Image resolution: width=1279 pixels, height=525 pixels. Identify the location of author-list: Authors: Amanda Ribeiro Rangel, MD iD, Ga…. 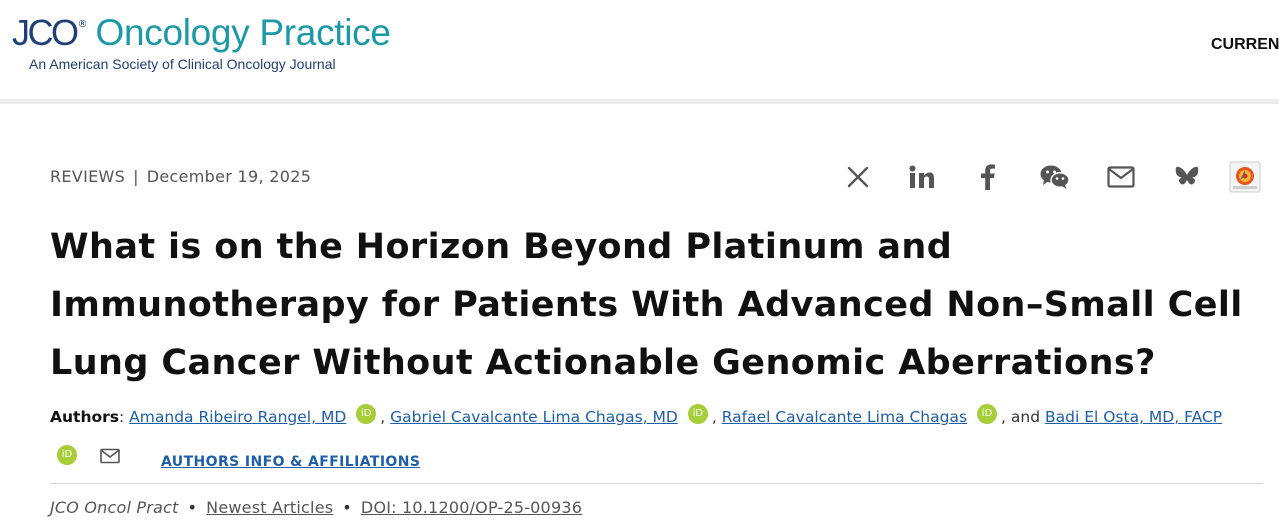
(662, 415).